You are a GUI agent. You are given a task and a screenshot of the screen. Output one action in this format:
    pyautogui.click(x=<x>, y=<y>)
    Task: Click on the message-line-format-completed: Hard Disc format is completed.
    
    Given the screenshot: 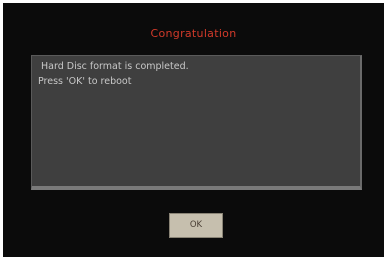 What is the action you would take?
    pyautogui.click(x=115, y=66)
    